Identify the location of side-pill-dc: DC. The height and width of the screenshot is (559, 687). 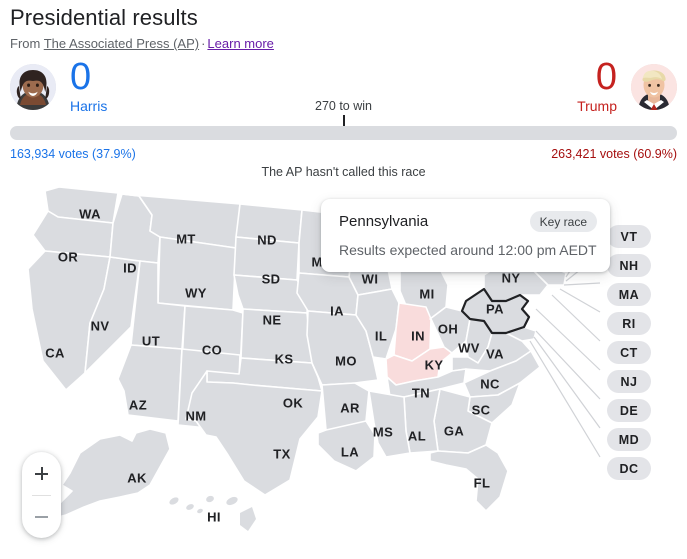
(629, 468).